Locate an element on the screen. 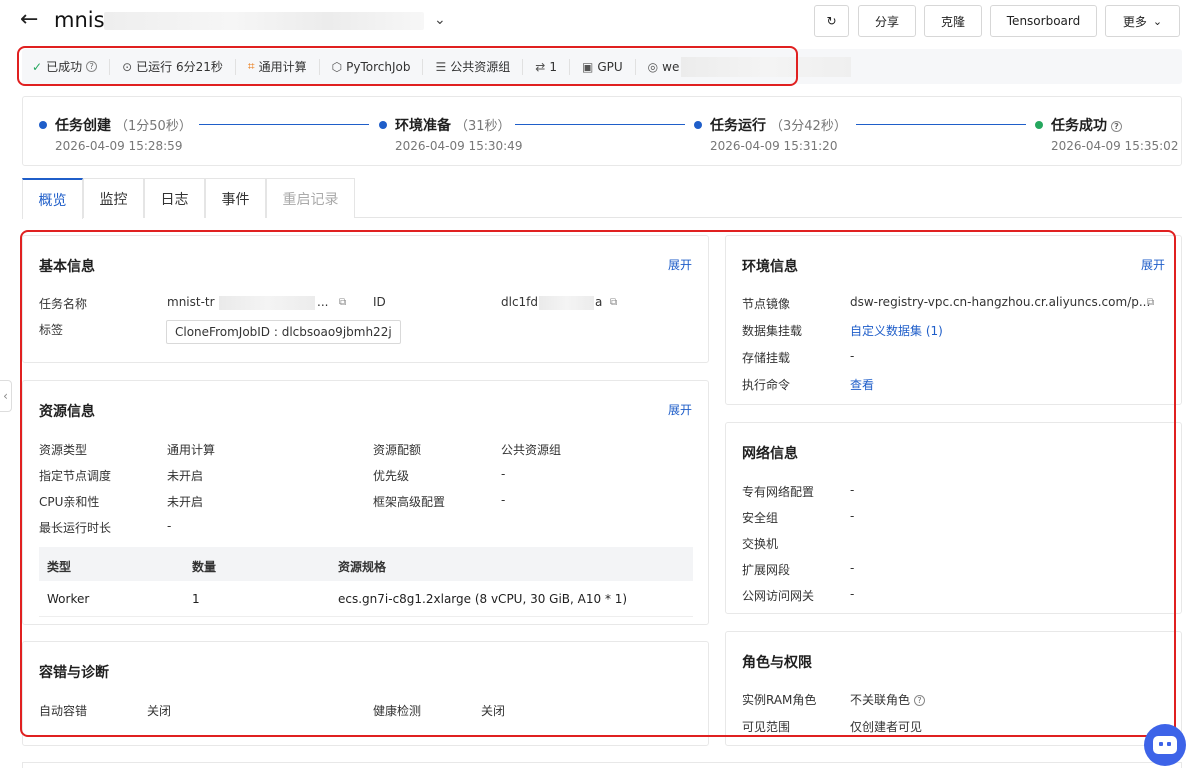 Image resolution: width=1198 pixels, height=768 pixels. field-value: 未开启 is located at coordinates (185, 502).